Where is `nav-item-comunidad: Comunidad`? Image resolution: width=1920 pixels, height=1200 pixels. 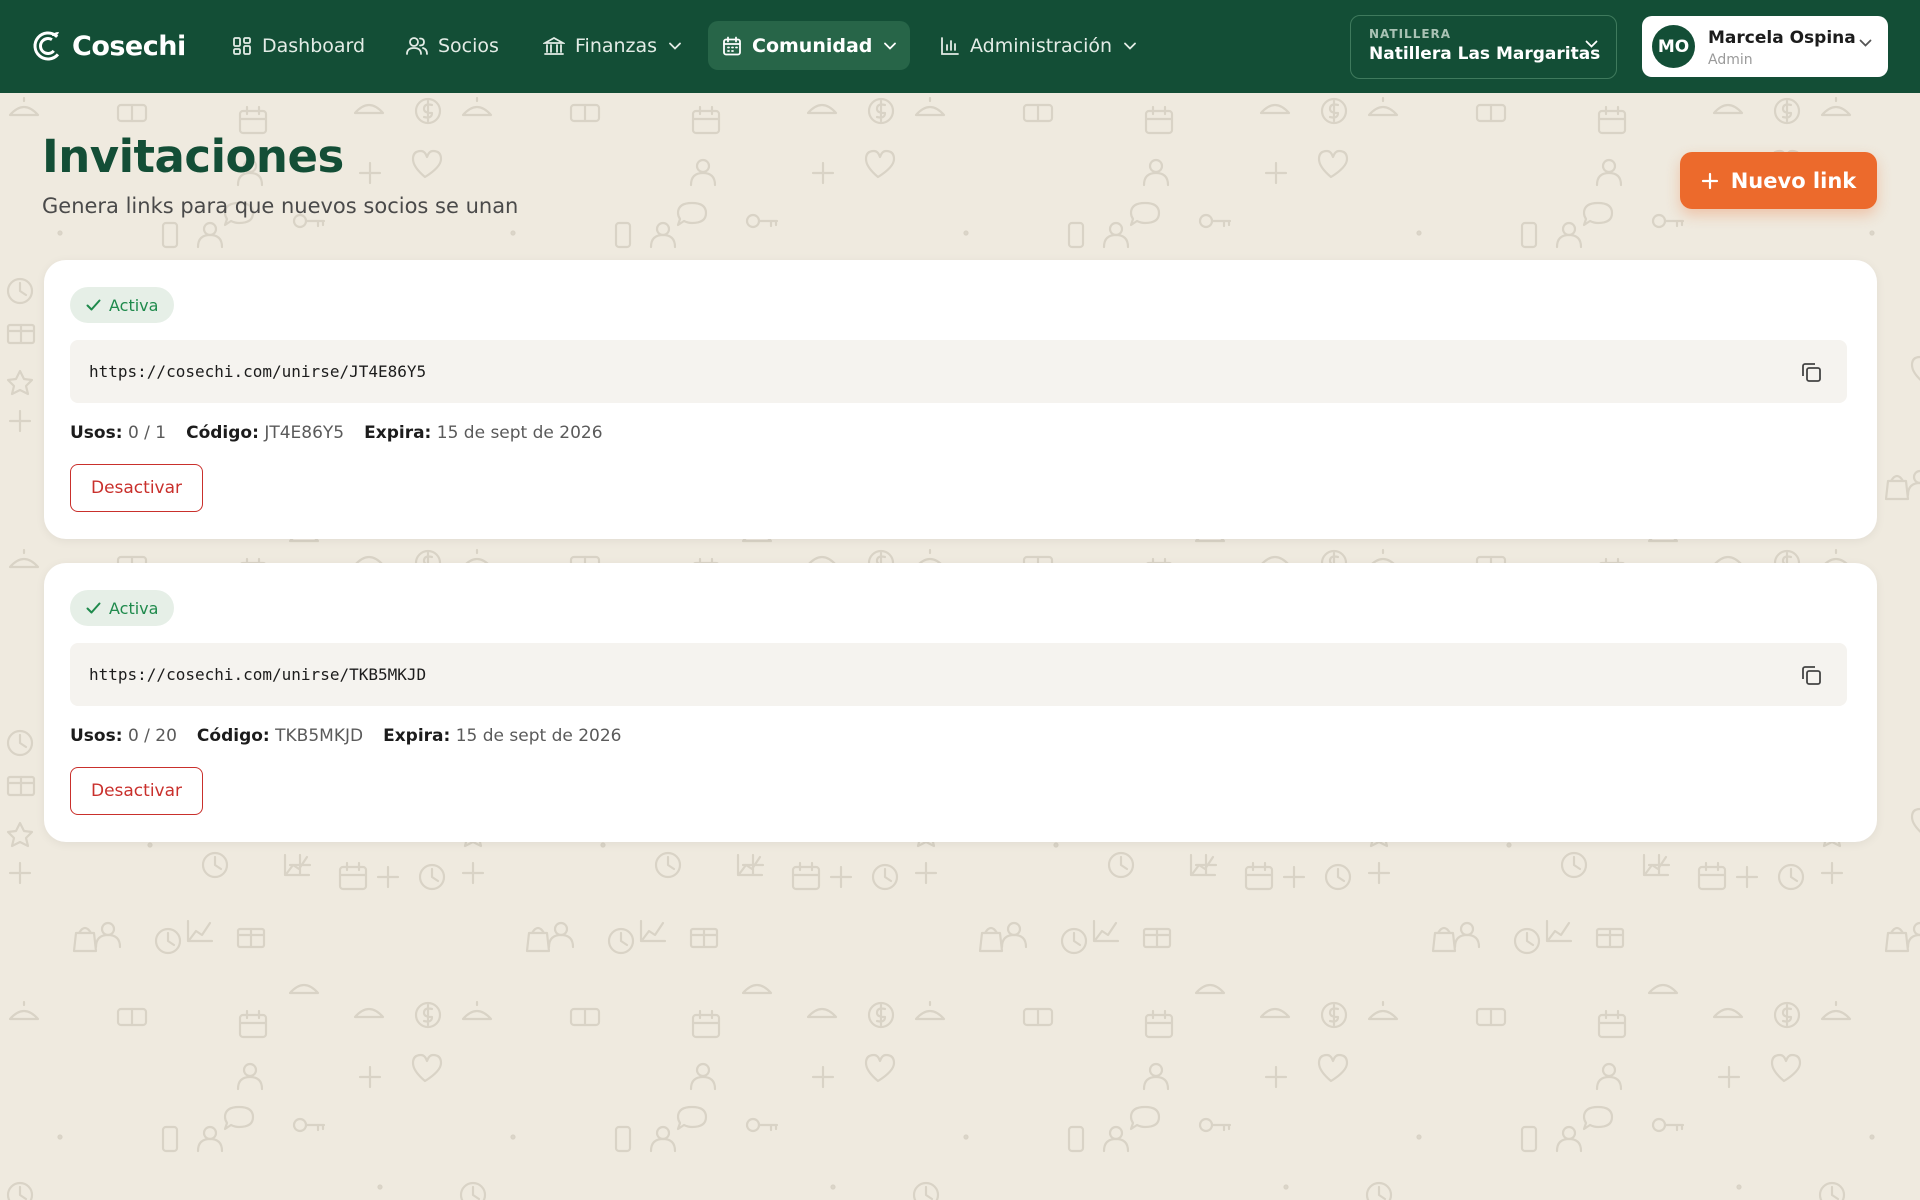
nav-item-comunidad: Comunidad is located at coordinates (809, 45).